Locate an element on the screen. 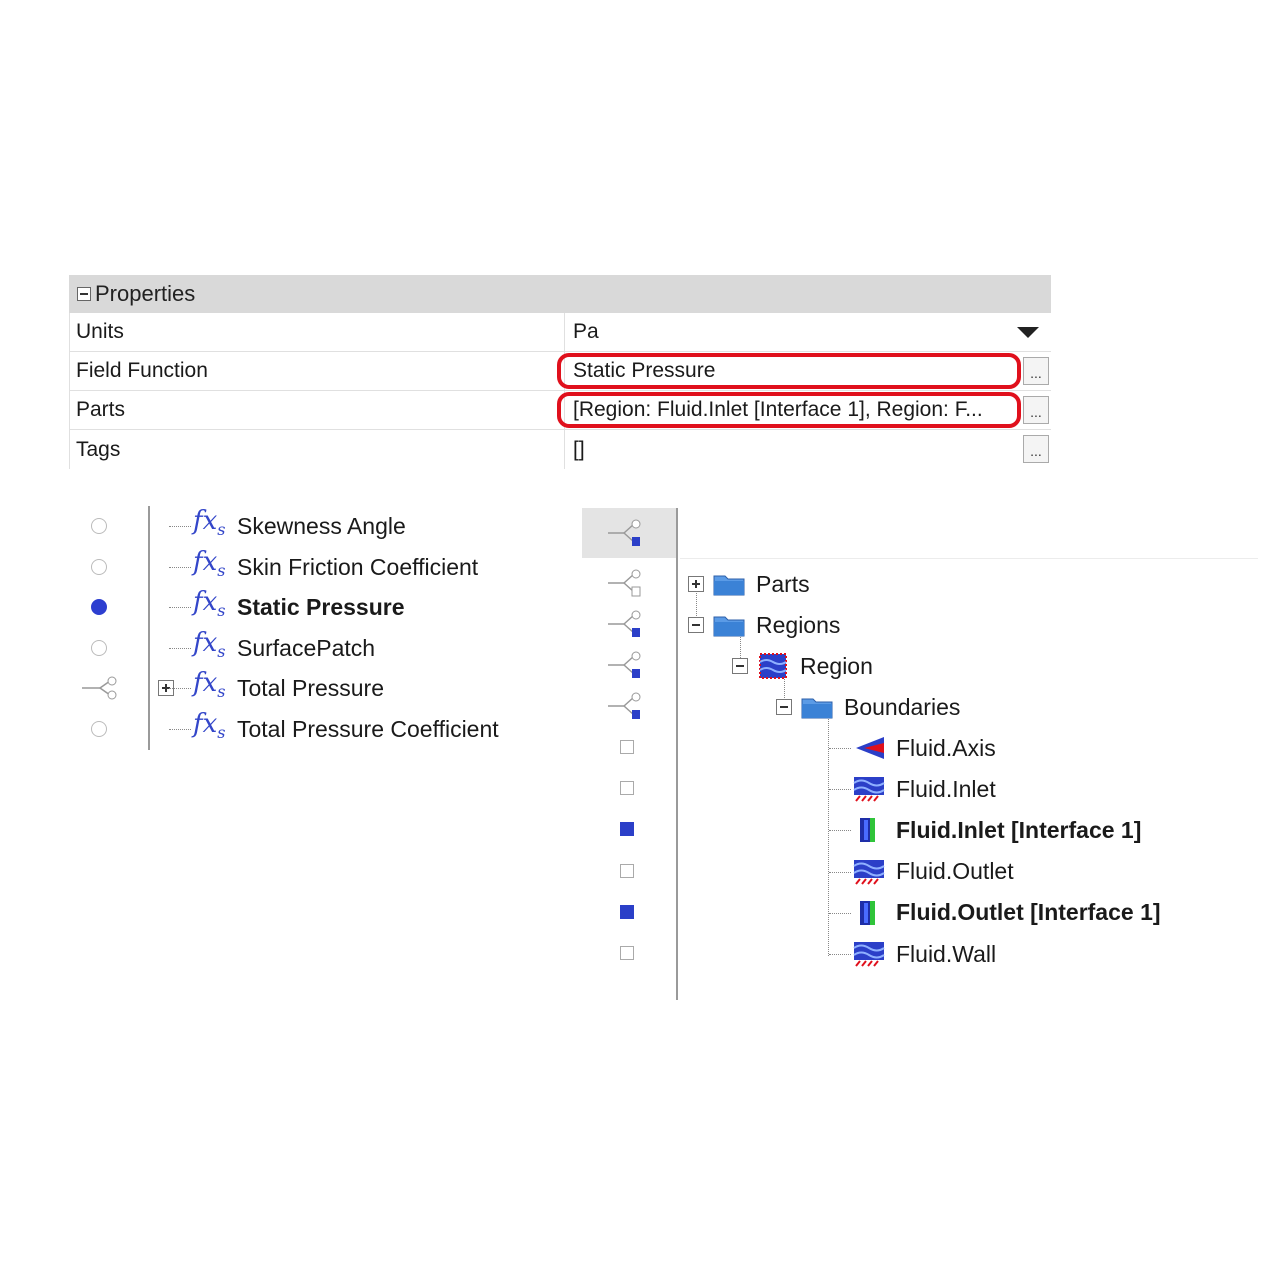  tree-label: Fluid.Outlet is located at coordinates (955, 871).